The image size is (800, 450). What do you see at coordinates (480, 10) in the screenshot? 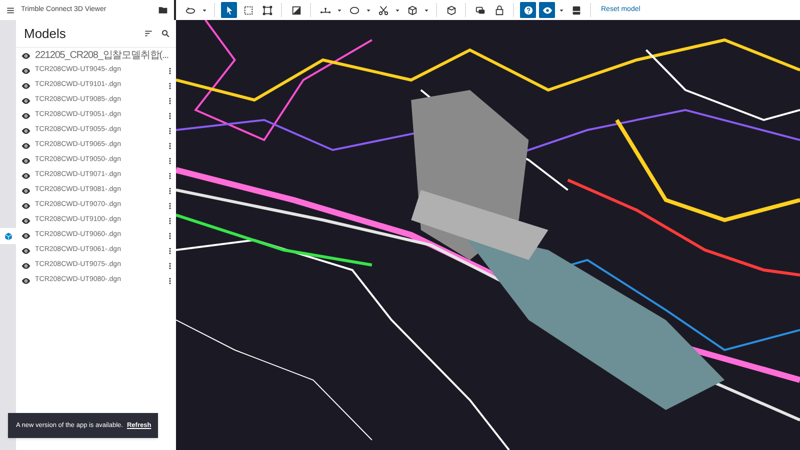
I see `comments-icon` at bounding box center [480, 10].